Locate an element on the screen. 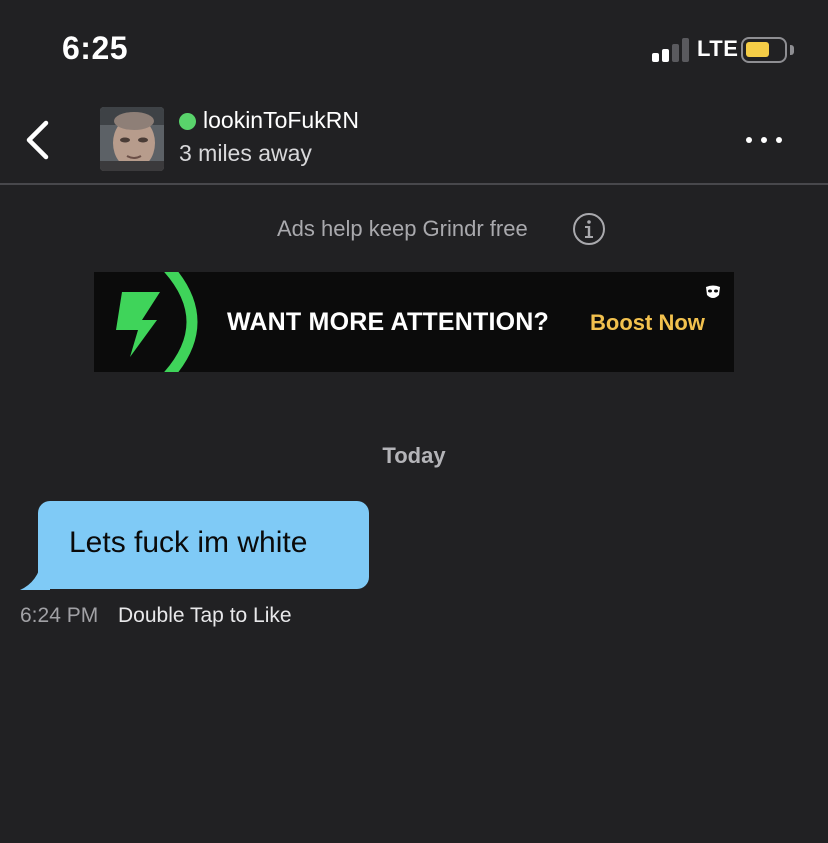 Image resolution: width=828 pixels, height=843 pixels. ads-notice: Ads help keep Grindr free is located at coordinates (402, 228).